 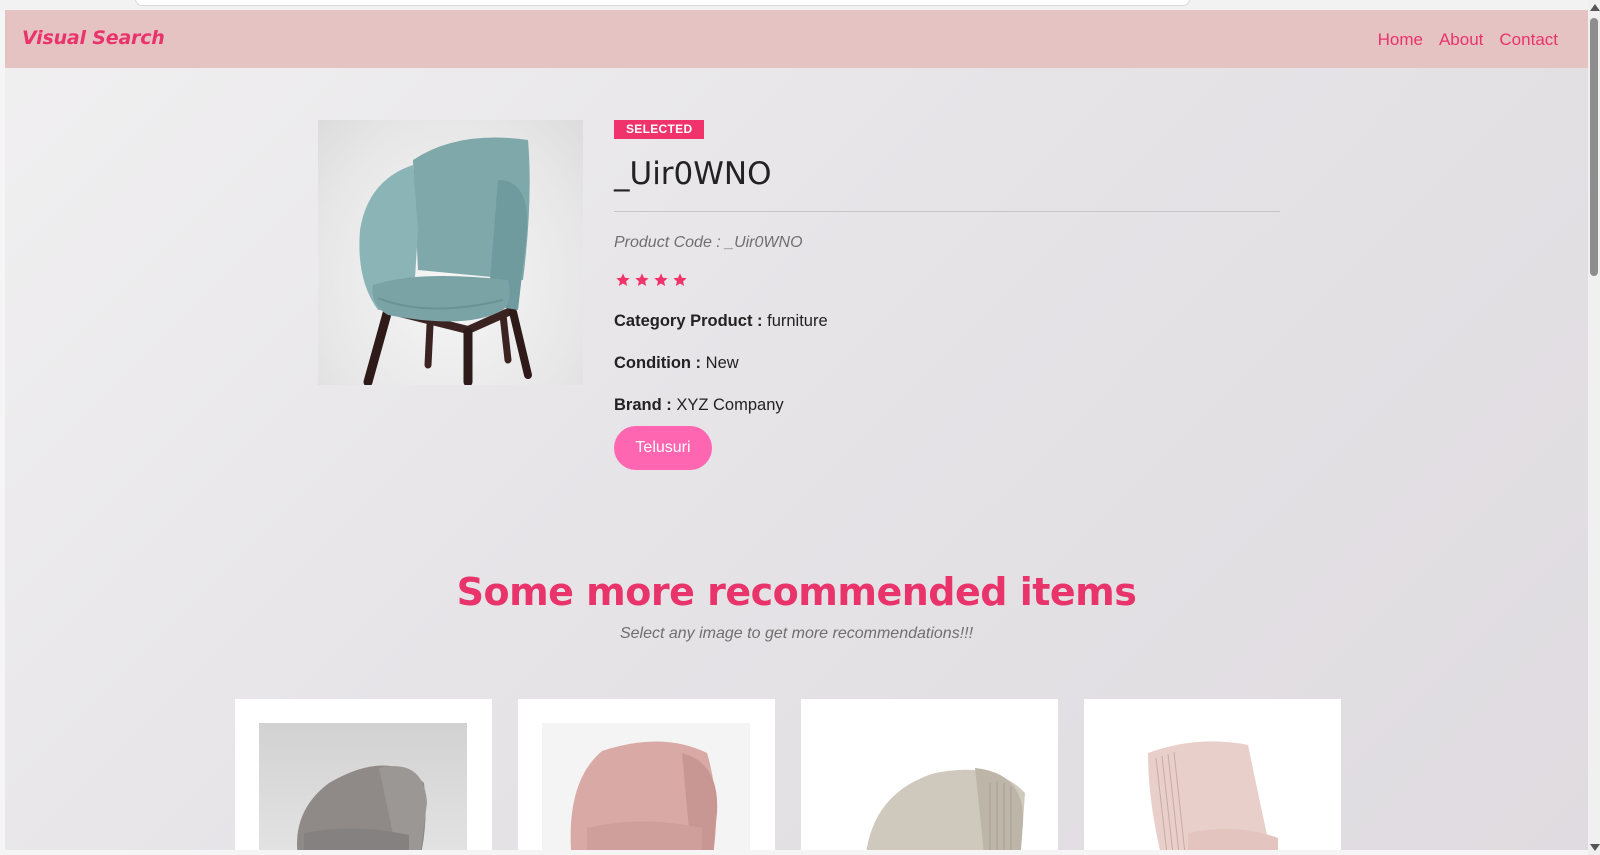 What do you see at coordinates (1461, 40) in the screenshot?
I see `nav-link-about: About` at bounding box center [1461, 40].